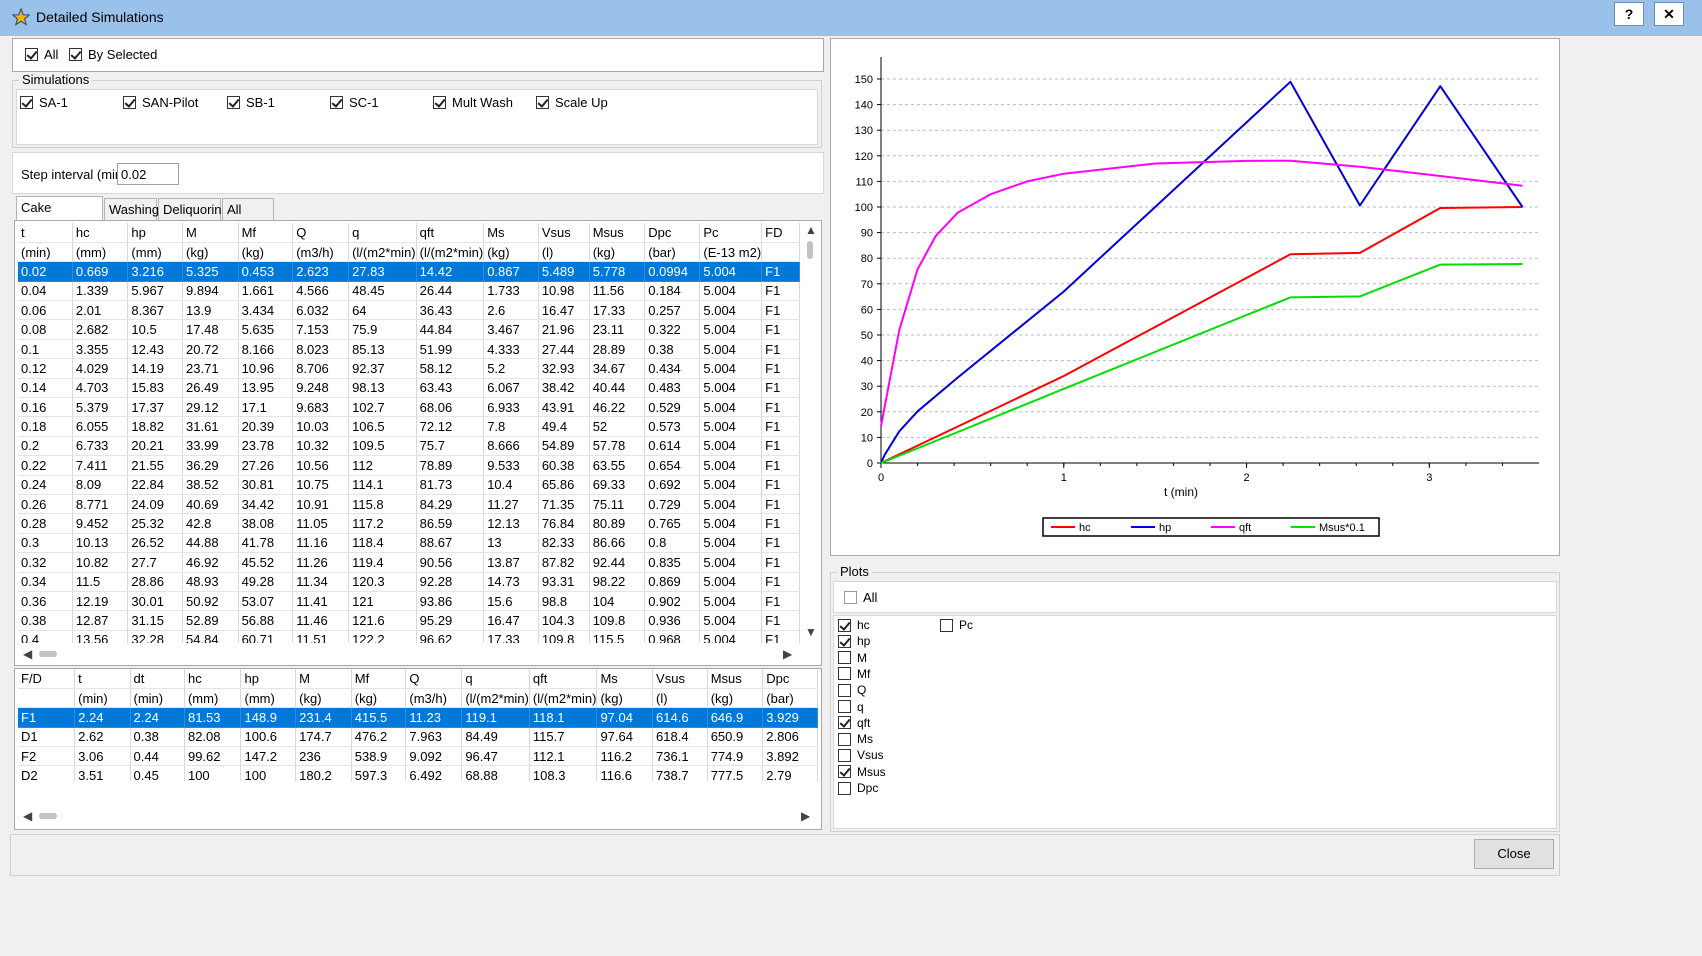  I want to click on steps_table-cell: 10.82, so click(100, 562).